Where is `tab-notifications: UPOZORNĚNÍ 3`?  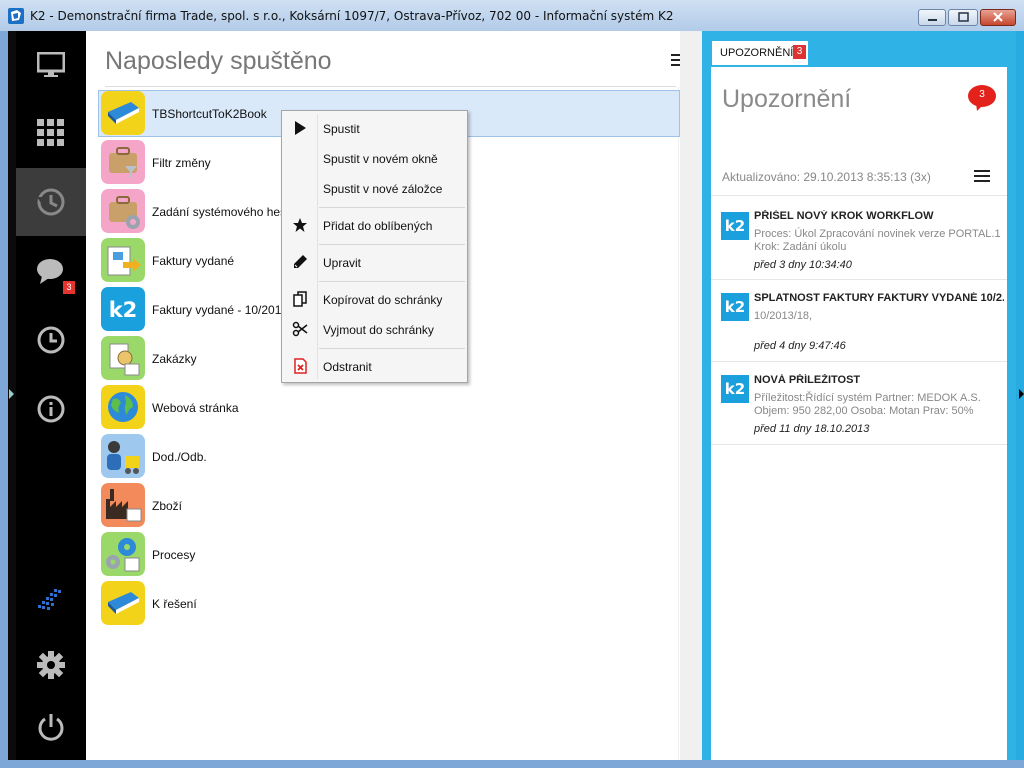 tab-notifications: UPOZORNĚNÍ 3 is located at coordinates (760, 53).